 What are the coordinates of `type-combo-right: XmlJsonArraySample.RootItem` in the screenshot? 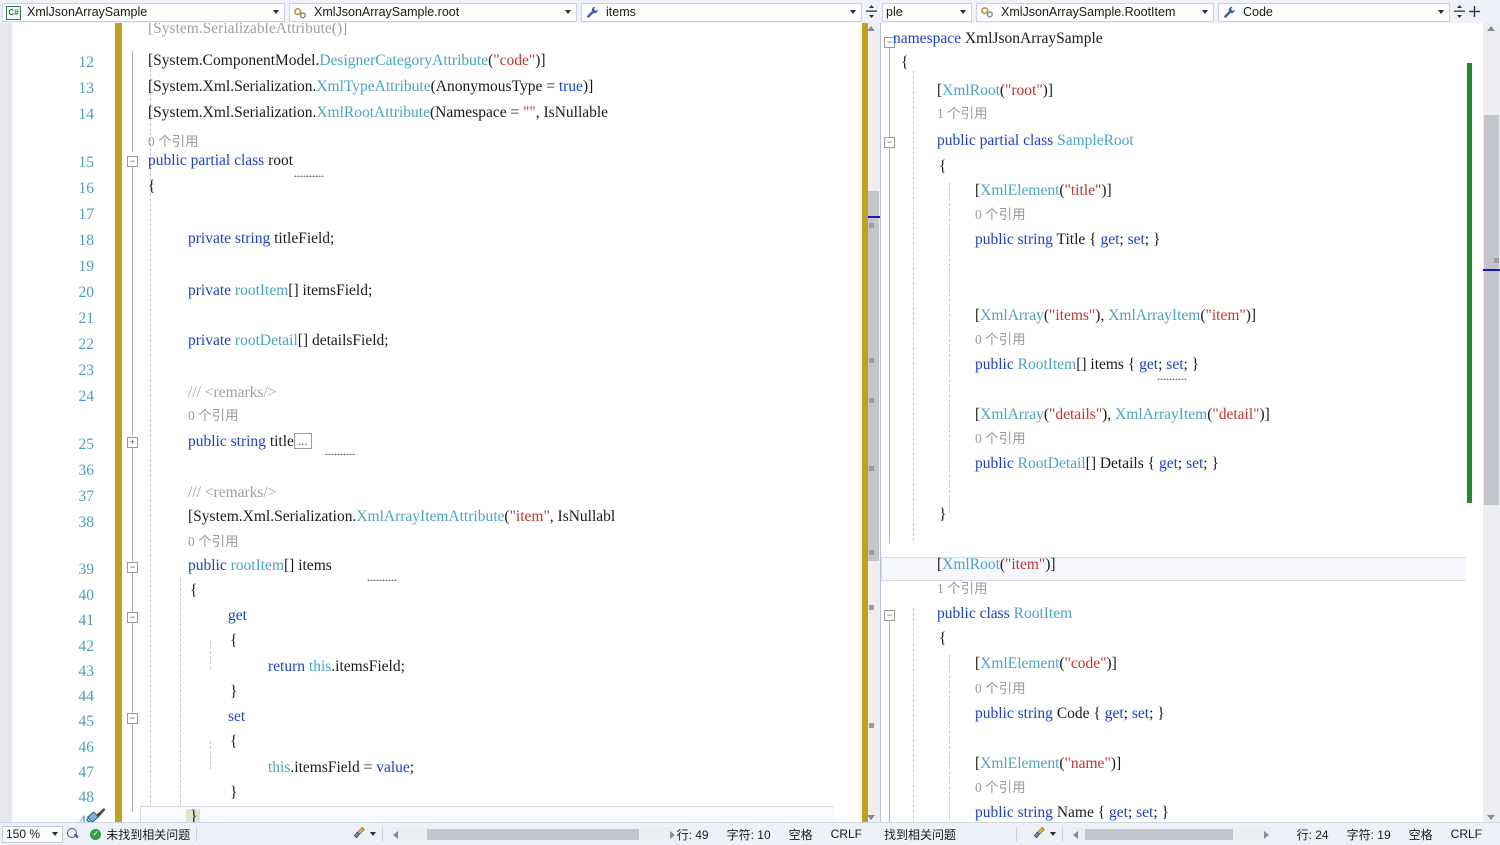 It's located at (1095, 12).